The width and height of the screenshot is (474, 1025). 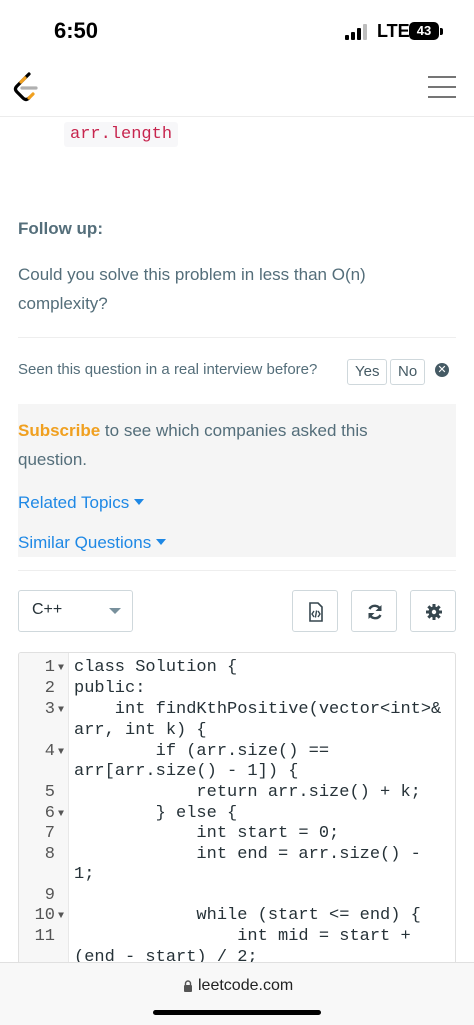 I want to click on related-topics-toggle: Related Topics, so click(x=81, y=503).